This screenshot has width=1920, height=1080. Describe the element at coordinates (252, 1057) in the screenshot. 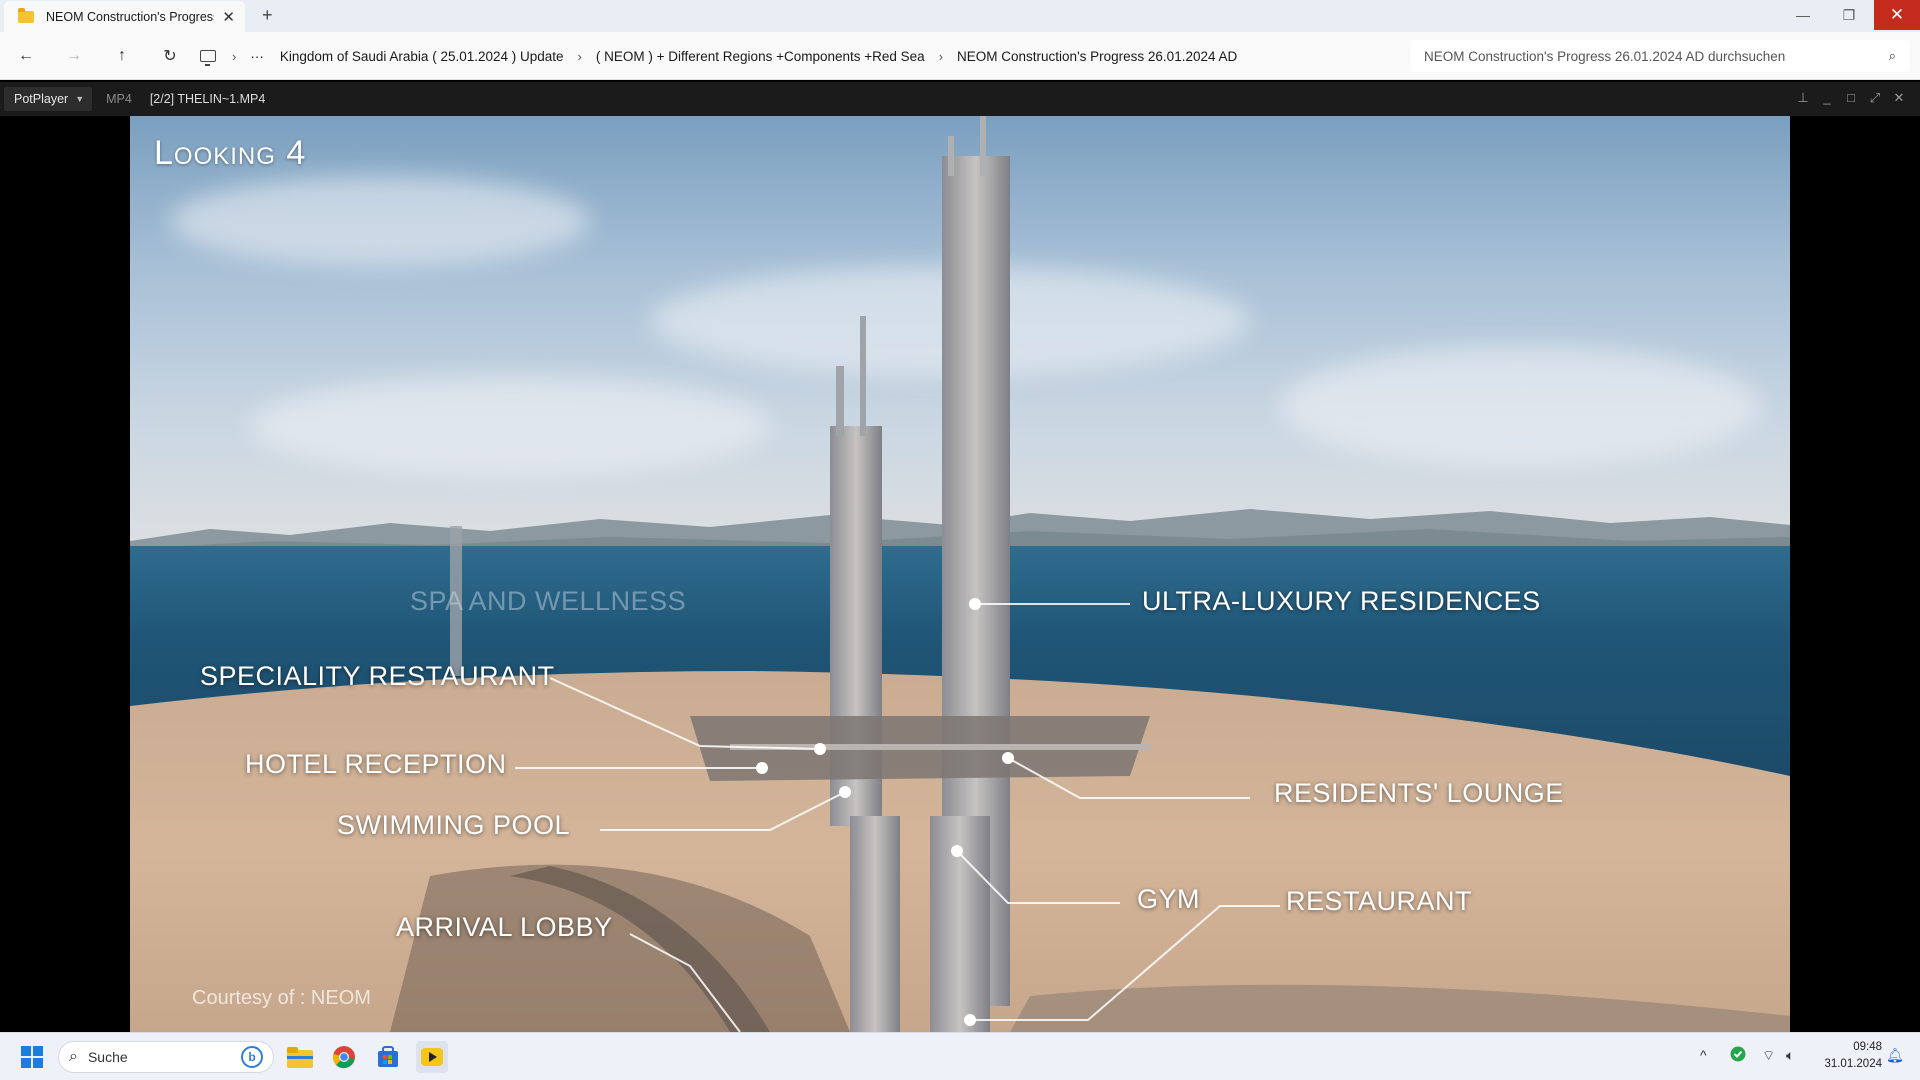

I see `bing-icon: b` at that location.